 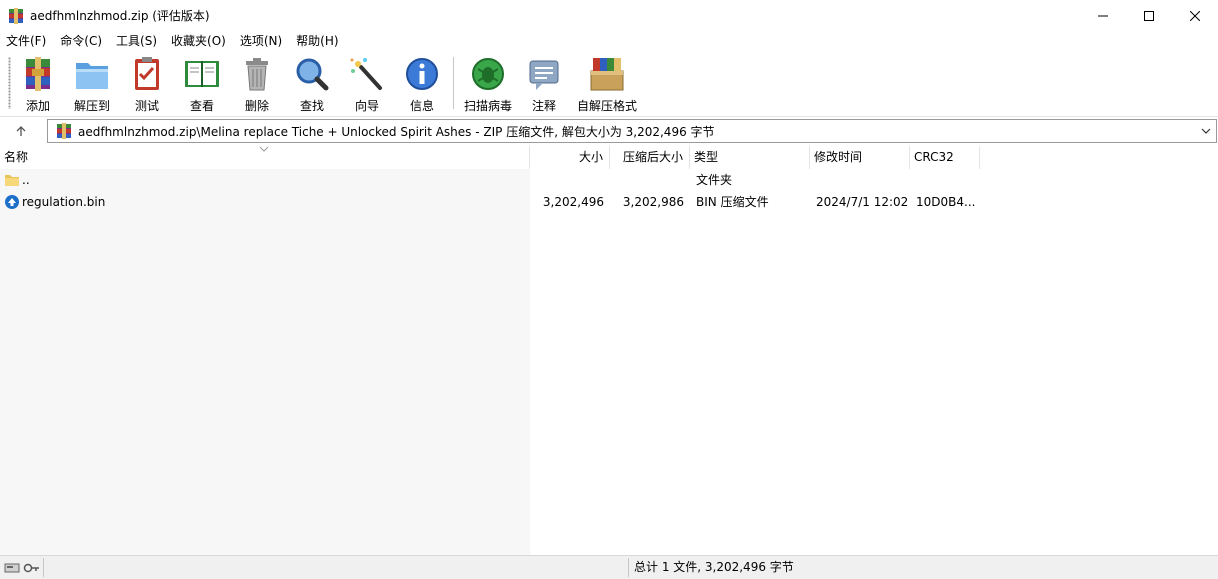 I want to click on maximize-button, so click(x=1149, y=15).